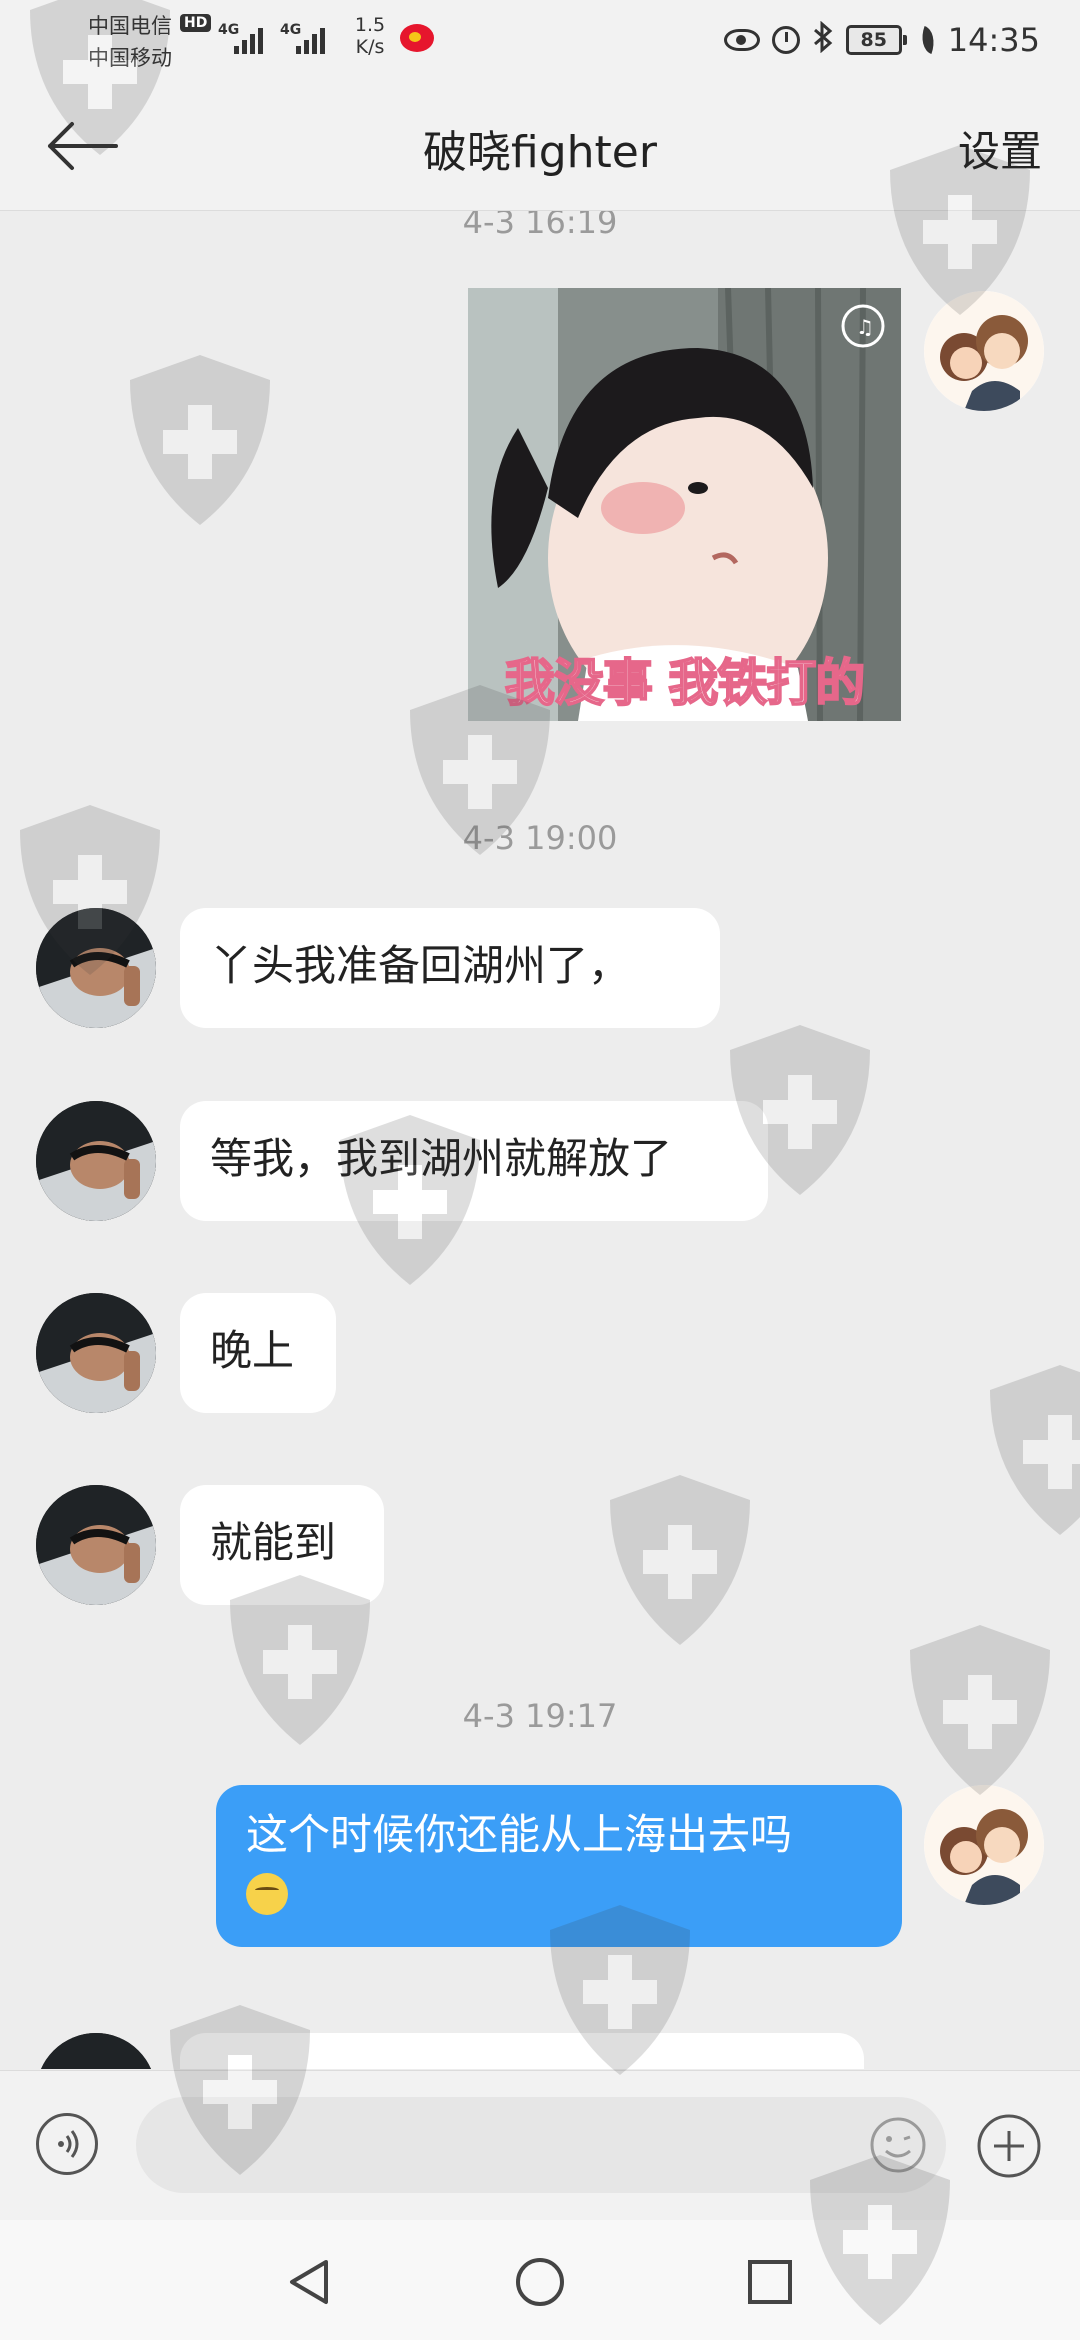 The height and width of the screenshot is (2340, 1080). What do you see at coordinates (993, 40) in the screenshot?
I see `status-clock: 14:35` at bounding box center [993, 40].